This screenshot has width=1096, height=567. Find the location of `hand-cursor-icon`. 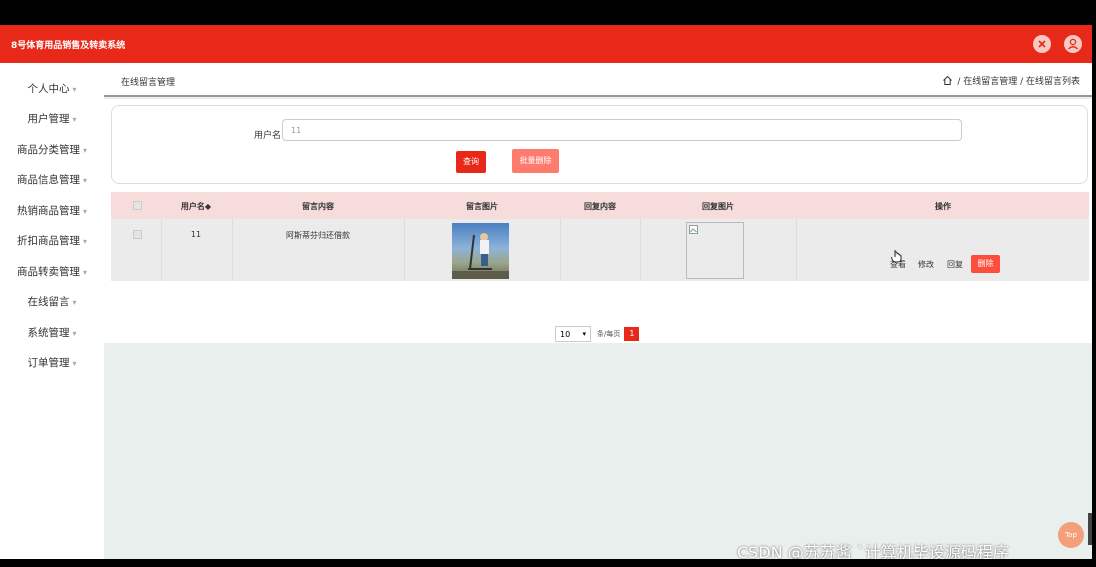

hand-cursor-icon is located at coordinates (896, 256).